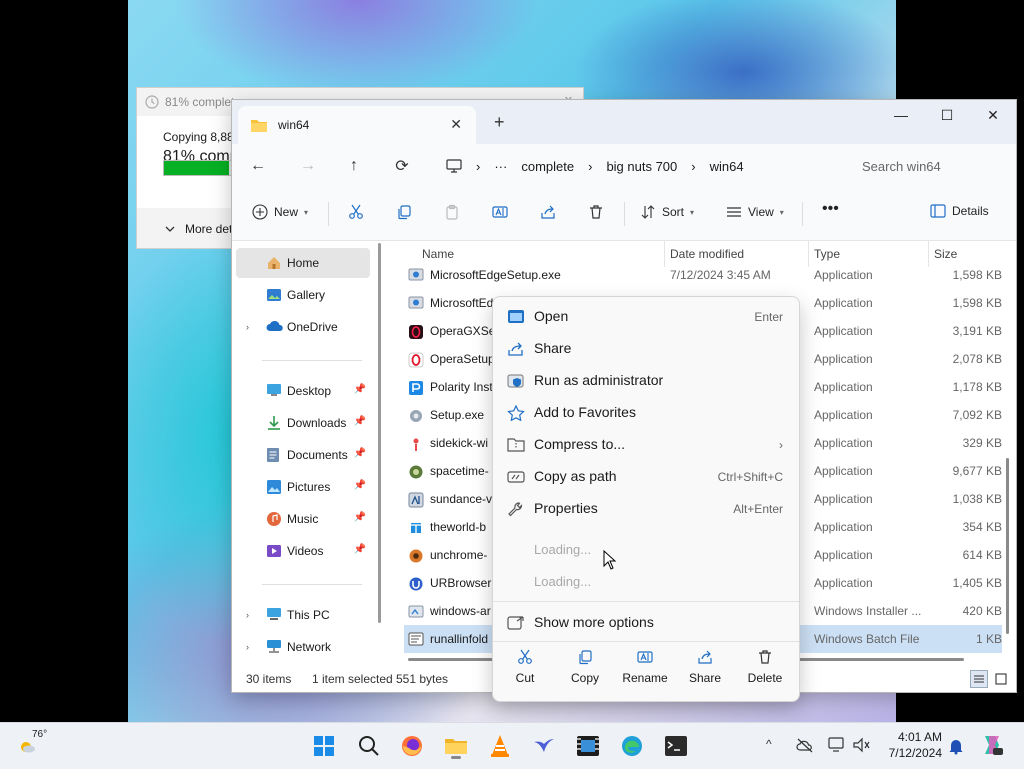 The image size is (1024, 769). What do you see at coordinates (303, 487) in the screenshot?
I see `sidebar-item-pictures: Pictures 📌` at bounding box center [303, 487].